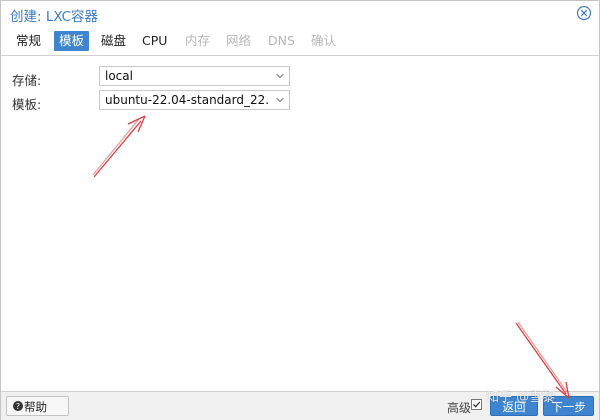 The height and width of the screenshot is (420, 600). I want to click on tab-dns: DNS, so click(281, 40).